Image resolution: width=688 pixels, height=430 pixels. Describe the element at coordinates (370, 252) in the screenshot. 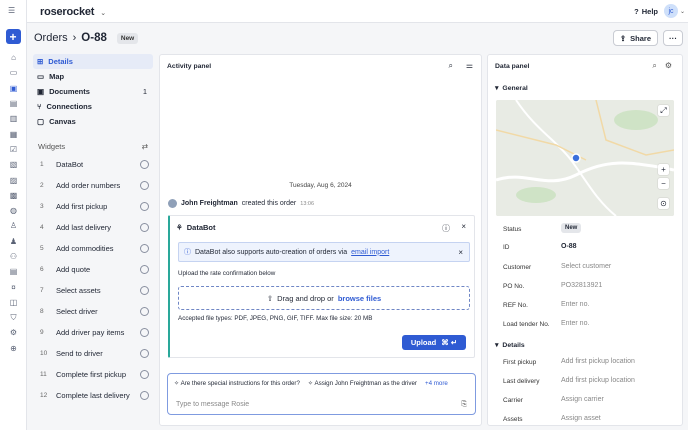

I see `email-import-link: email import` at that location.